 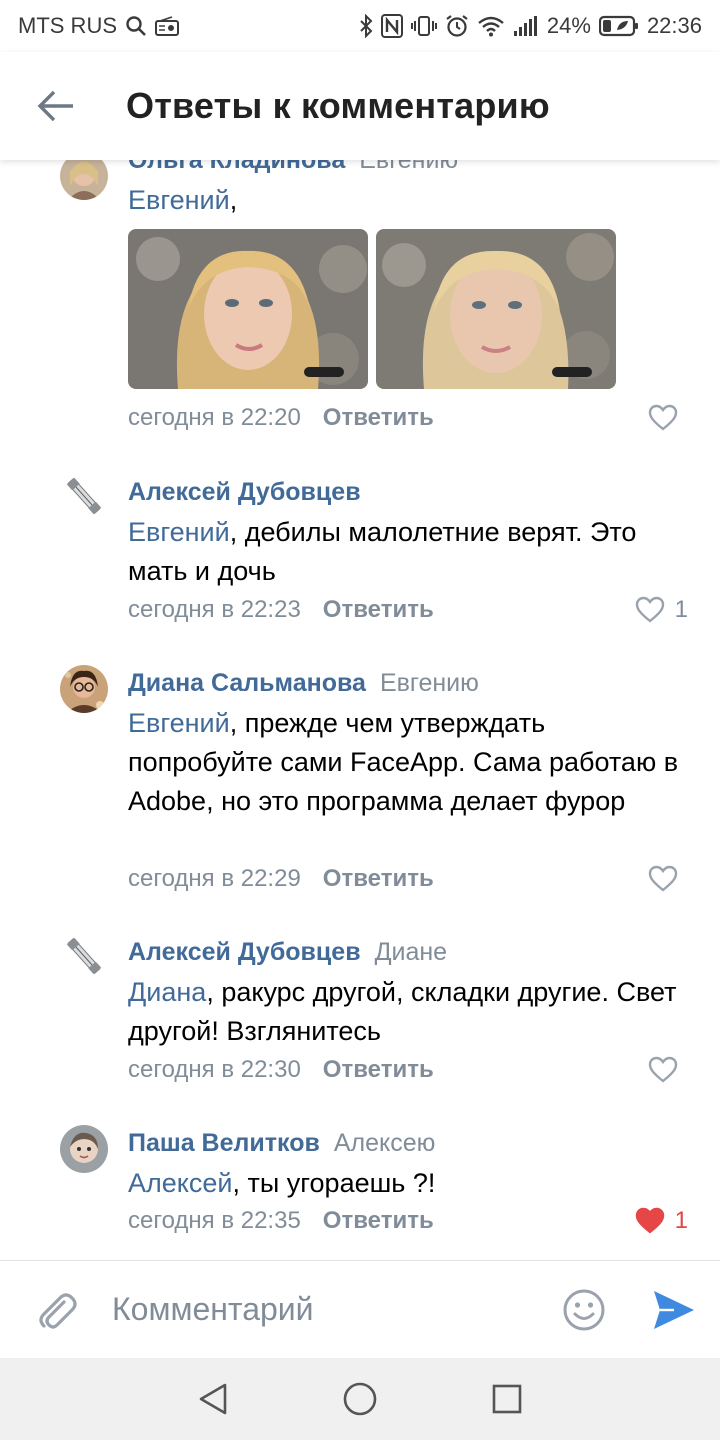 I want to click on carrier-label: MTS RUS, so click(x=67, y=25).